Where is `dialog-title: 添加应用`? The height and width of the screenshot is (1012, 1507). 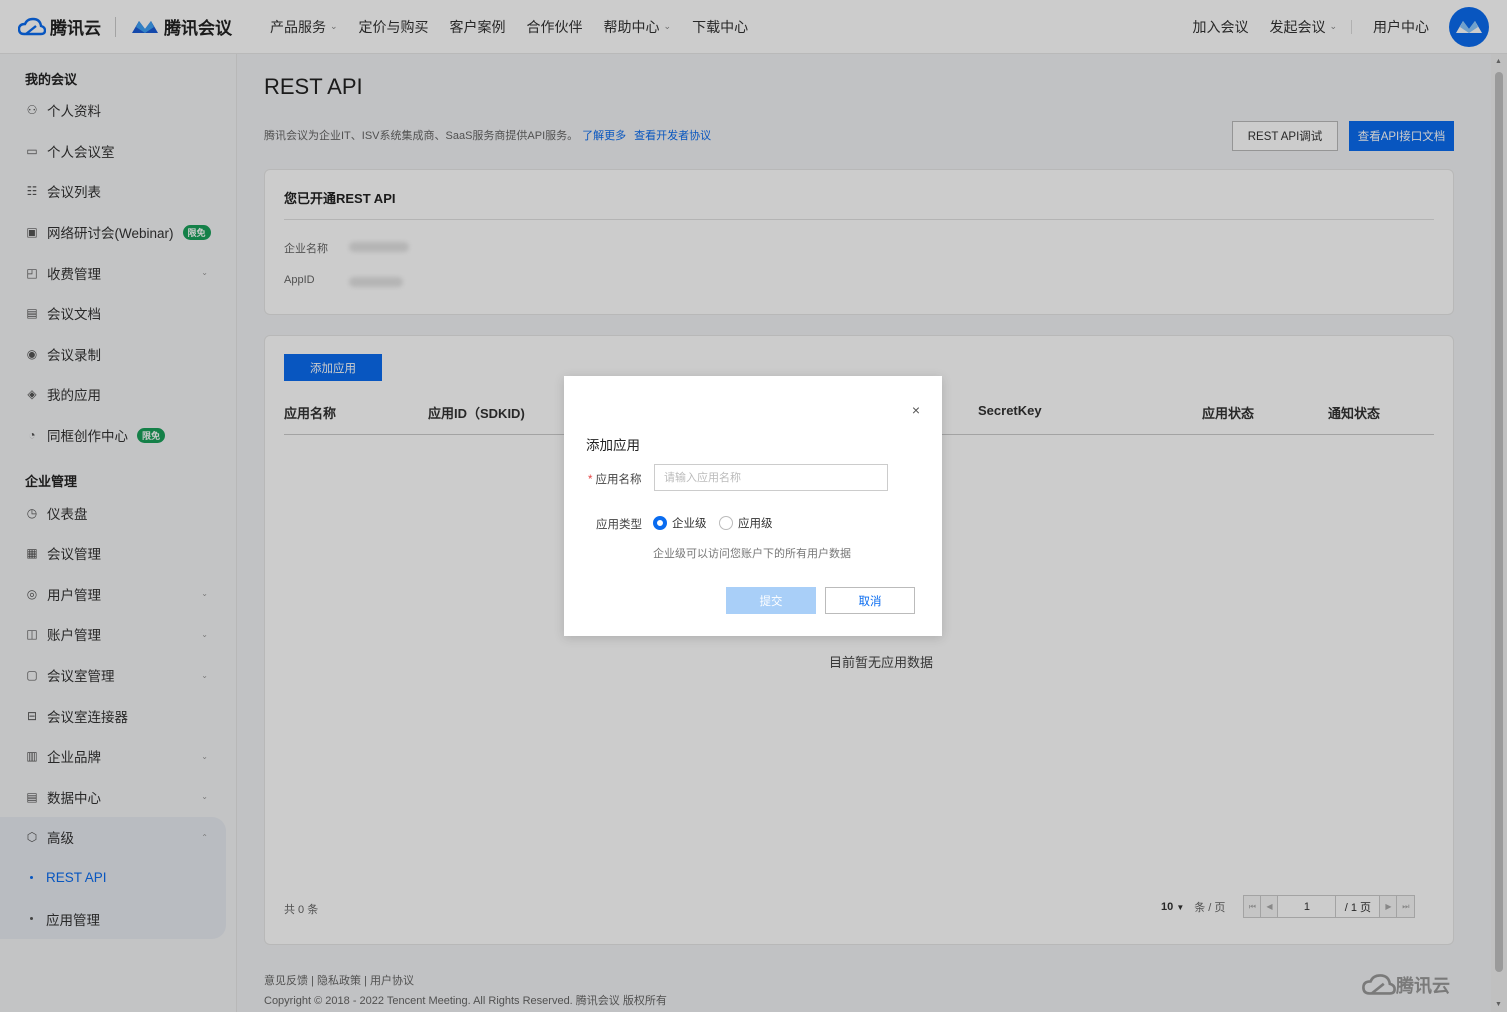 dialog-title: 添加应用 is located at coordinates (613, 445).